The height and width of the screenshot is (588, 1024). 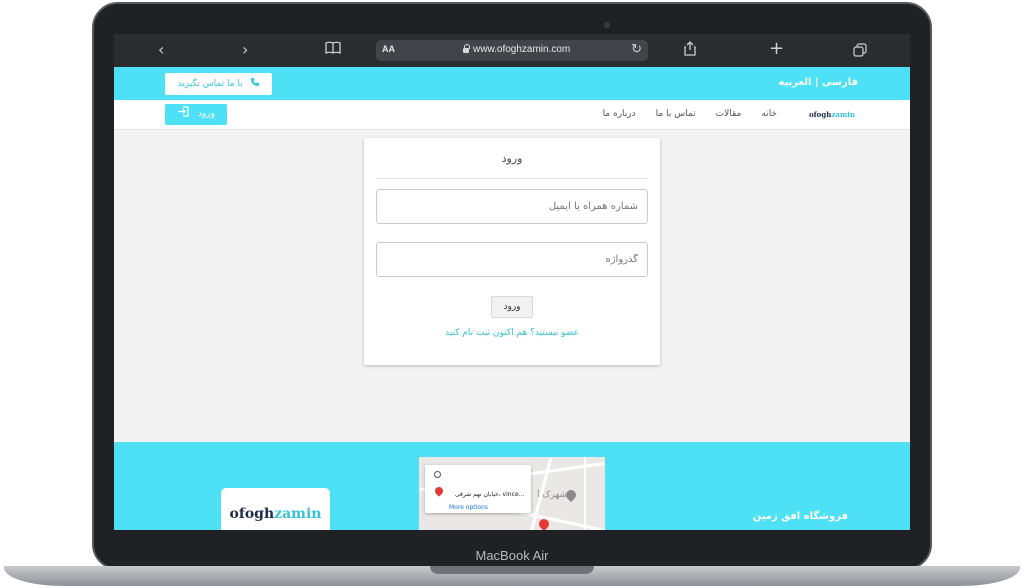 I want to click on divider, so click(x=512, y=178).